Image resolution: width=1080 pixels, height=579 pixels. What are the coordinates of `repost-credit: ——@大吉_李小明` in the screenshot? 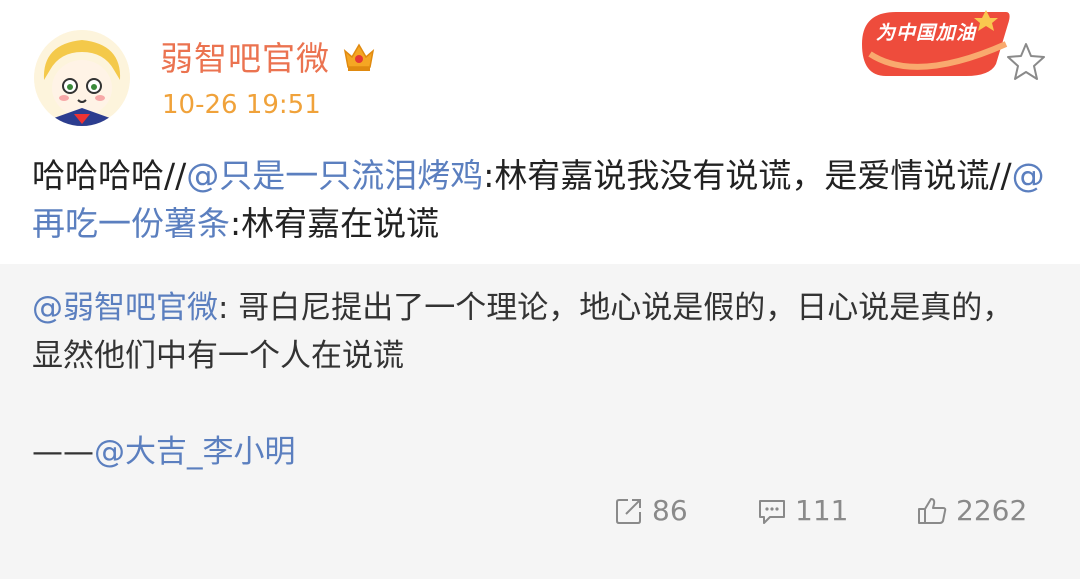 It's located at (164, 448).